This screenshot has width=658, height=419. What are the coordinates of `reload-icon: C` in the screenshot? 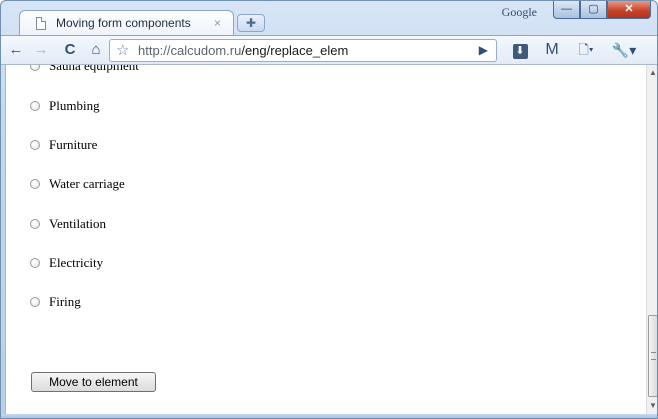 It's located at (70, 50).